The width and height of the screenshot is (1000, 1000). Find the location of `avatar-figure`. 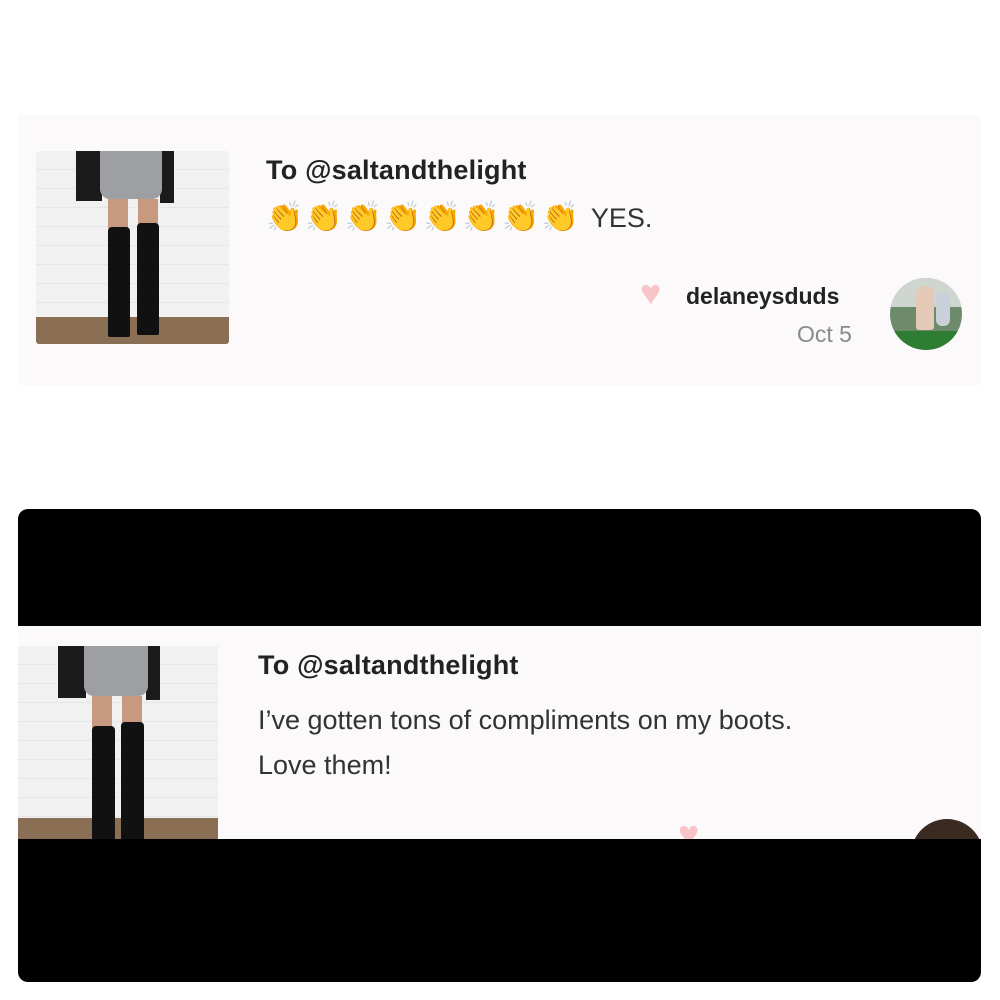

avatar-figure is located at coordinates (925, 308).